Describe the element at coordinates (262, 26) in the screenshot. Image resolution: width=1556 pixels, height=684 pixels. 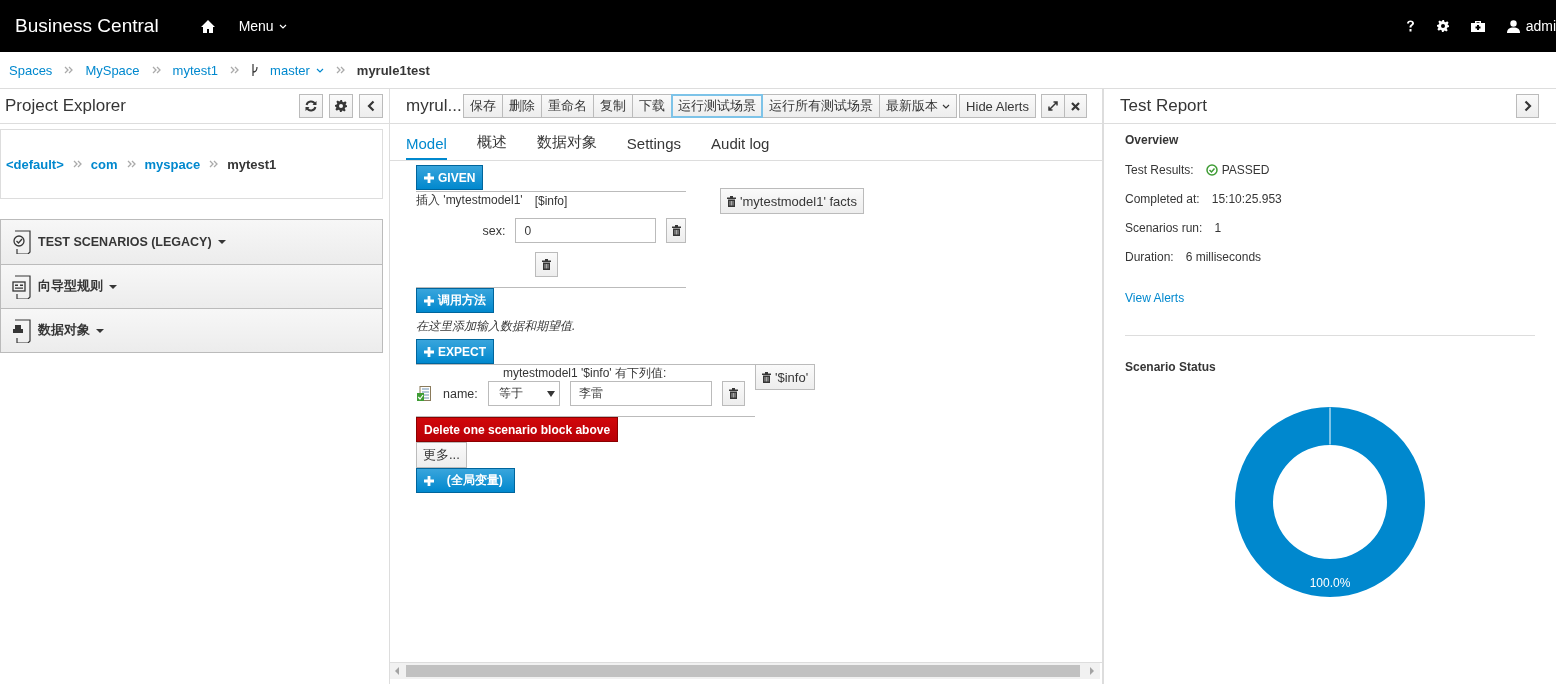
I see `menu-button: Menu` at that location.